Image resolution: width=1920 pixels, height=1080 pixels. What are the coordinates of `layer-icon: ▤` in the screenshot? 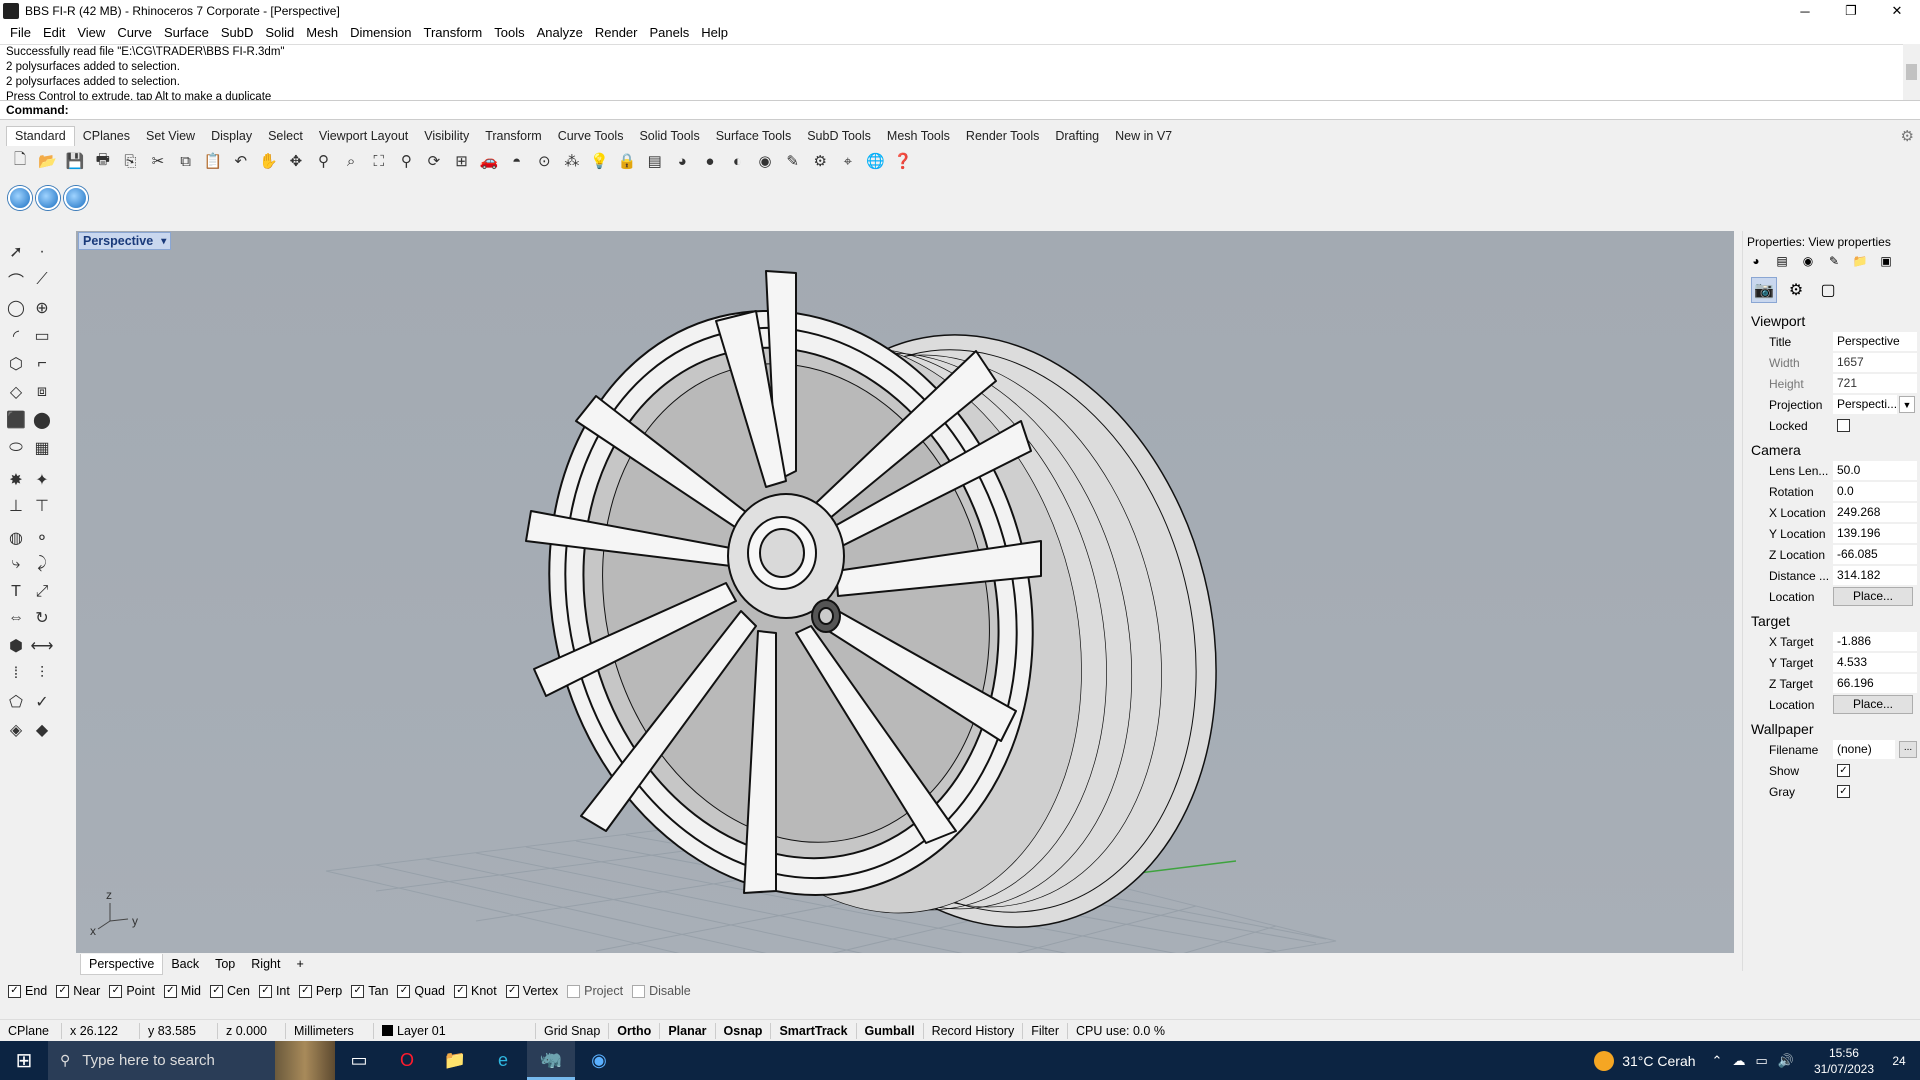 It's located at (655, 161).